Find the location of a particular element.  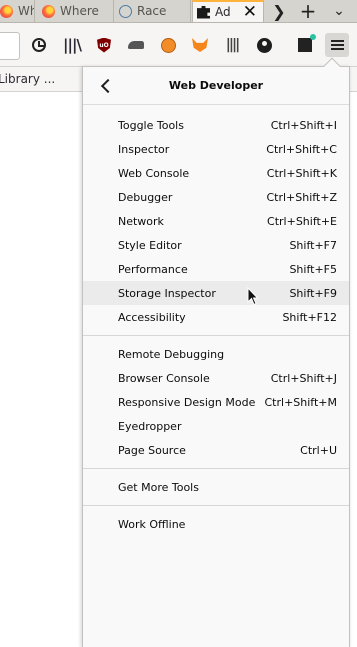

panel-header: Web Developer is located at coordinates (216, 86).